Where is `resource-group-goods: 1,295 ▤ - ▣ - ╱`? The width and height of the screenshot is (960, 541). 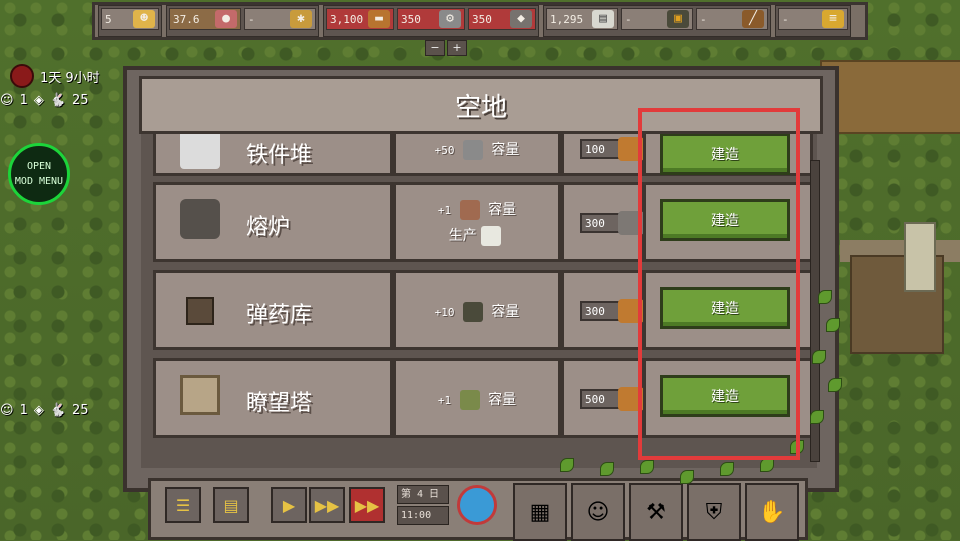
resource-group-goods: 1,295 ▤ - ▣ - ╱ is located at coordinates (657, 21).